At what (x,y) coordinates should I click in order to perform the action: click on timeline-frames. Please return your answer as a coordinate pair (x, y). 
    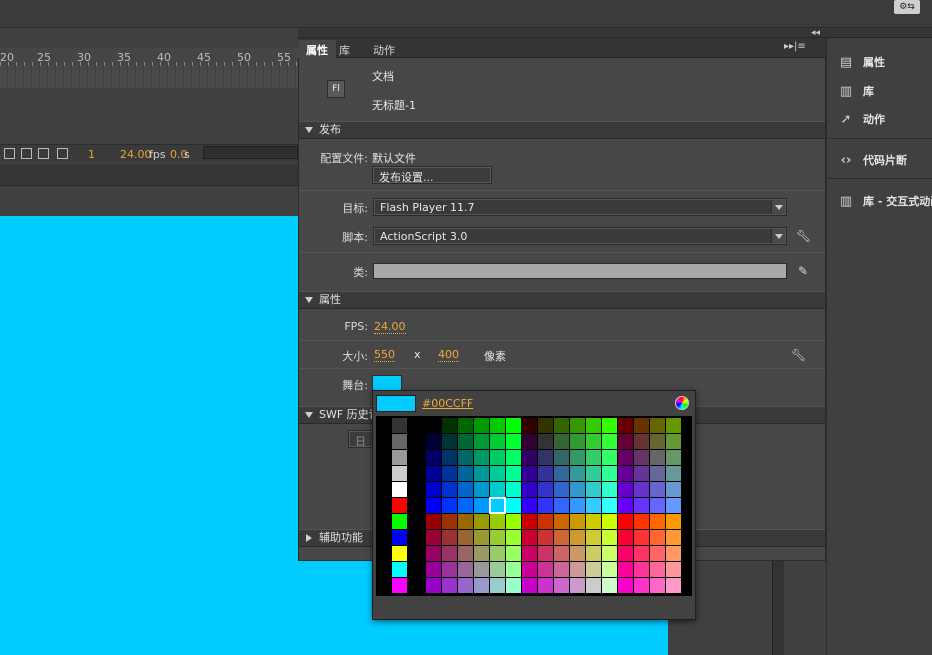
    Looking at the image, I should click on (149, 77).